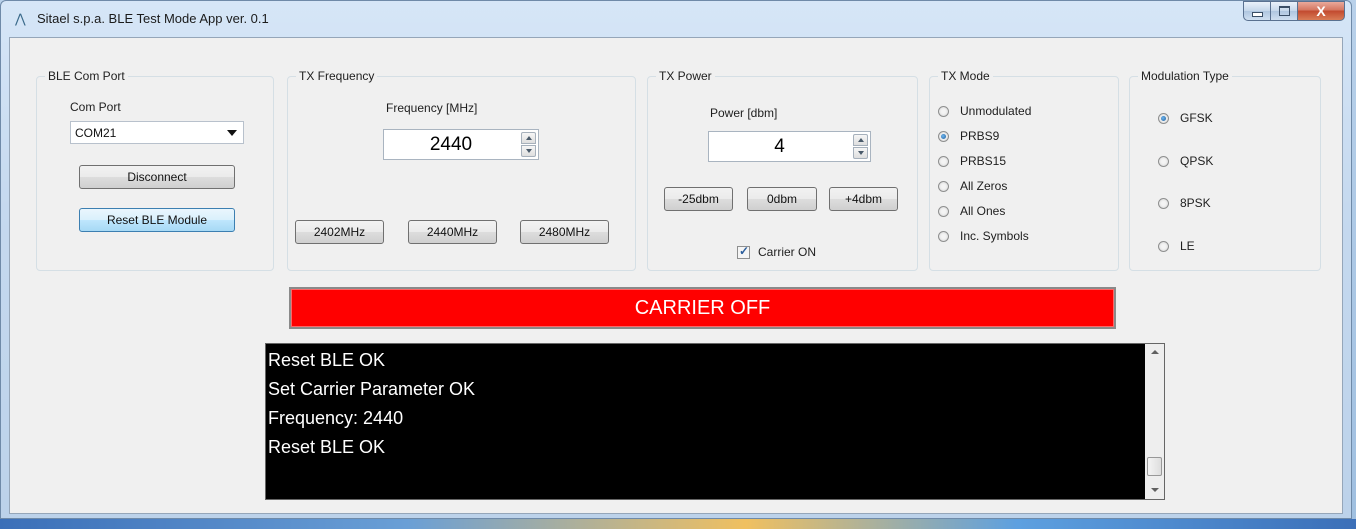 The height and width of the screenshot is (529, 1356). What do you see at coordinates (743, 251) in the screenshot?
I see `checkbox-checked-icon` at bounding box center [743, 251].